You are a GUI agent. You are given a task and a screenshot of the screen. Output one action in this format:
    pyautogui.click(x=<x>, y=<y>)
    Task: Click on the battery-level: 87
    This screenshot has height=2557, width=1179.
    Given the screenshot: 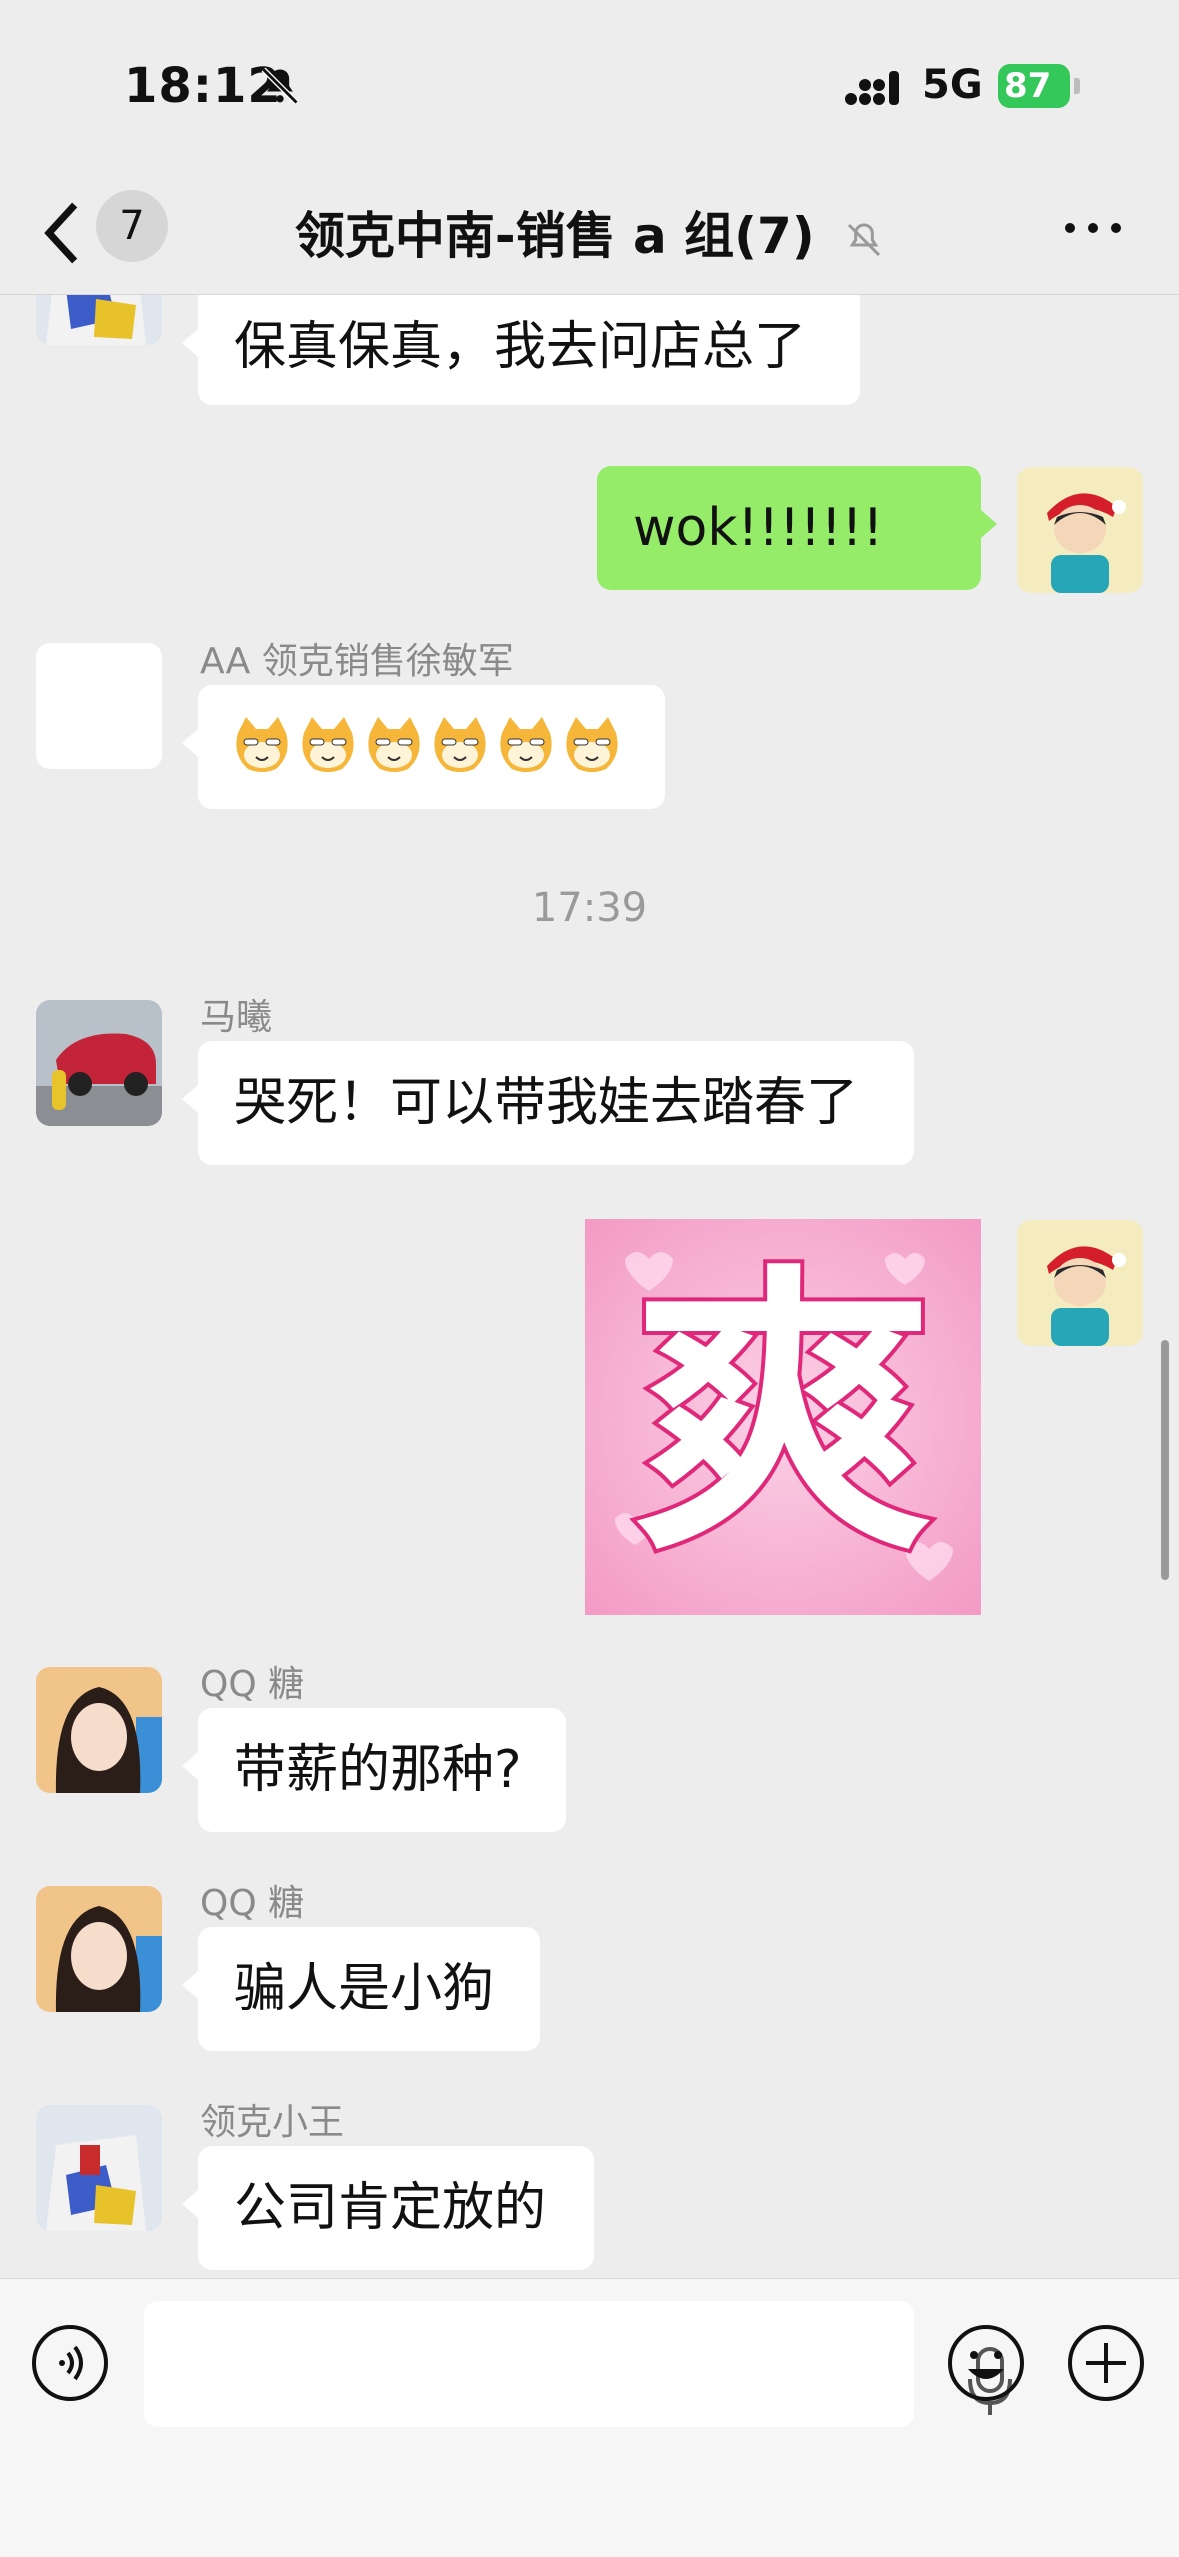 What is the action you would take?
    pyautogui.click(x=1028, y=86)
    